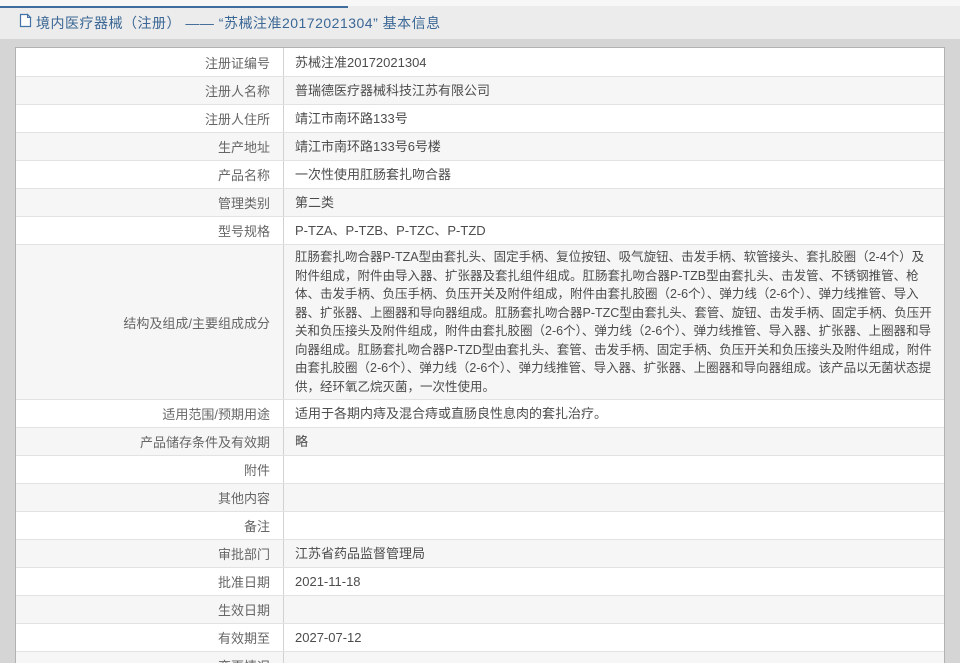 The height and width of the screenshot is (663, 960). Describe the element at coordinates (243, 554) in the screenshot. I see `row-label-text: 审批部门` at that location.